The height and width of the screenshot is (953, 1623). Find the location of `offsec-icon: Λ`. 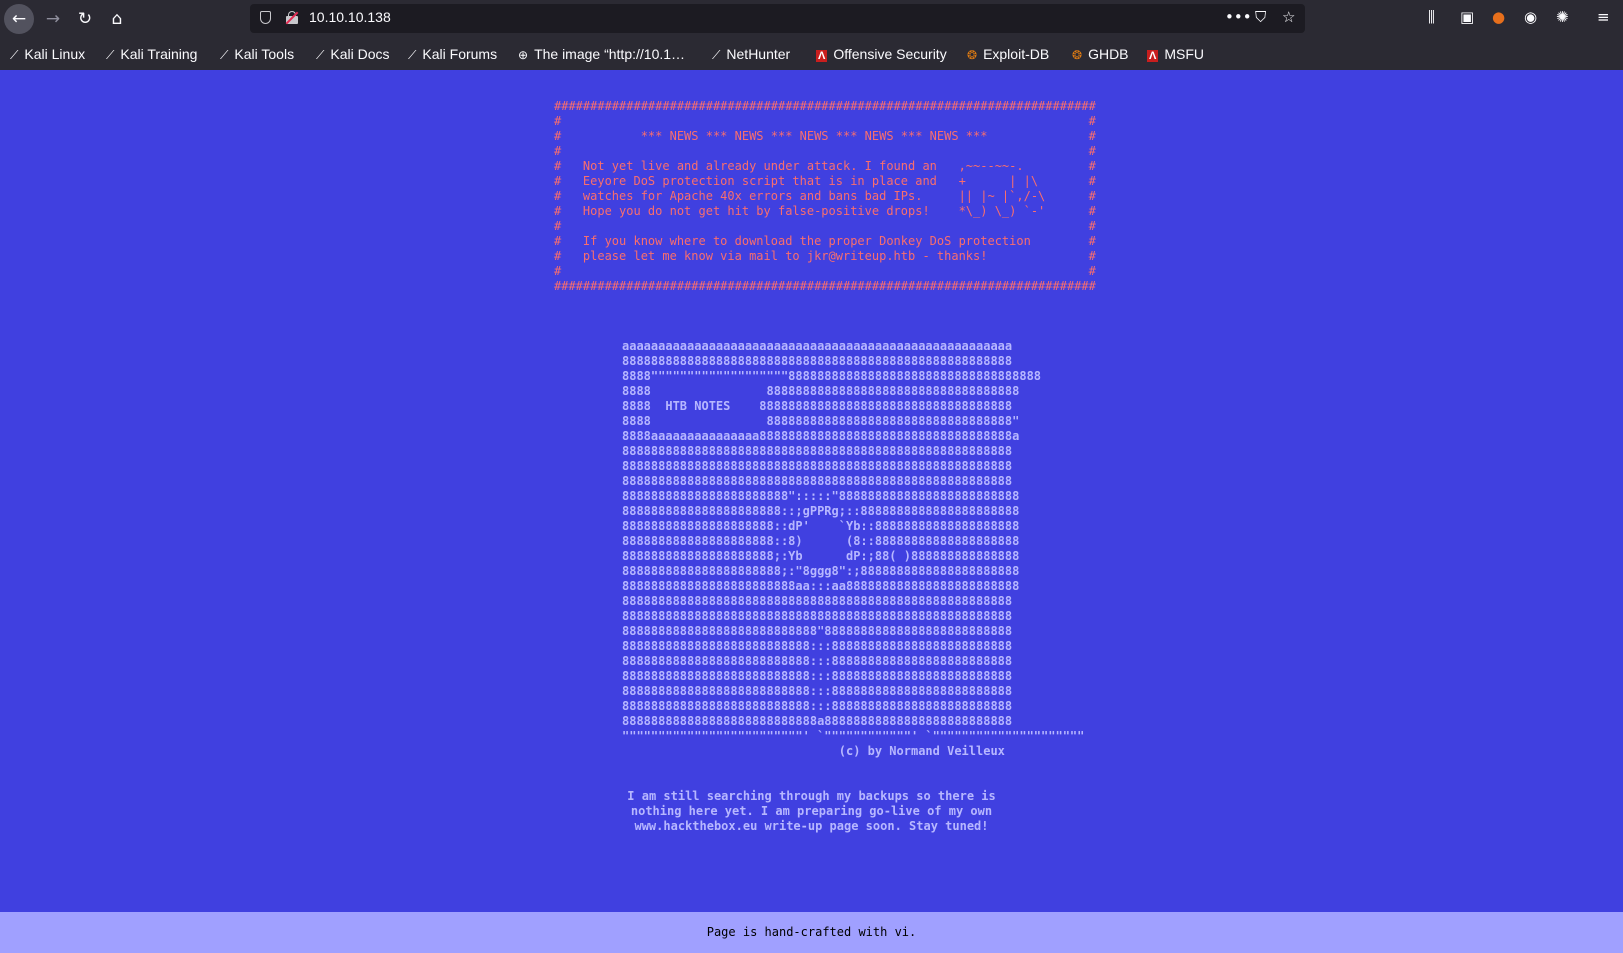

offsec-icon: Λ is located at coordinates (822, 56).